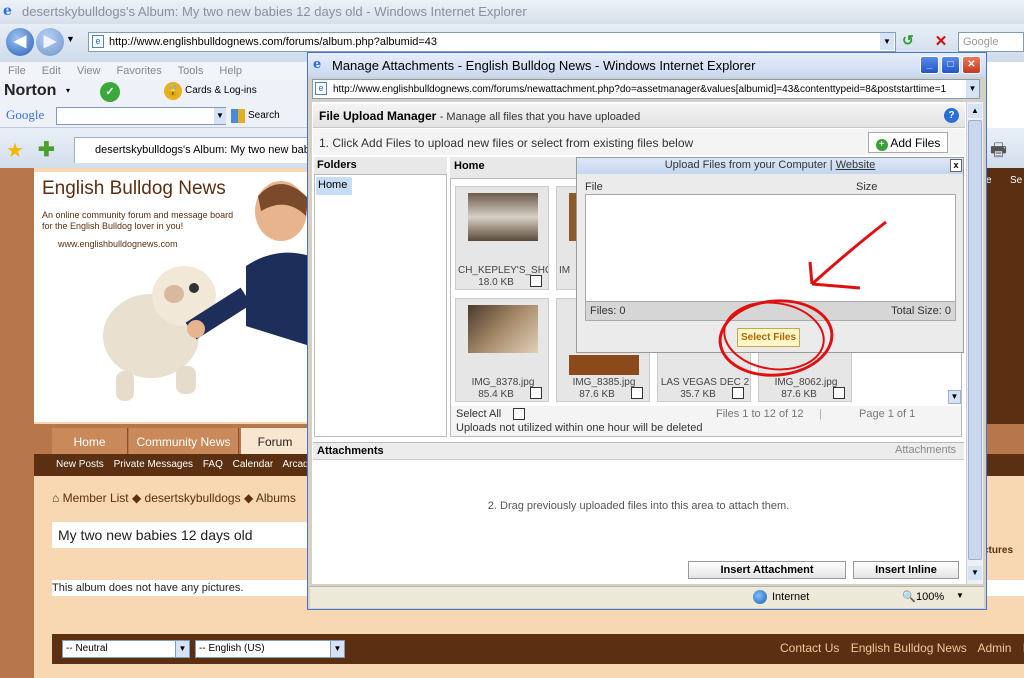 The image size is (1024, 678). What do you see at coordinates (230, 71) in the screenshot?
I see `menu-help: Help` at bounding box center [230, 71].